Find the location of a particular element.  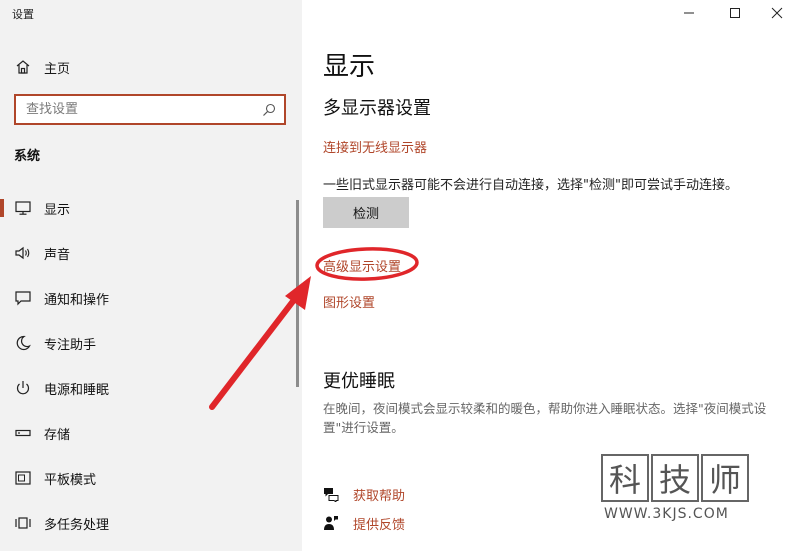

search-icon is located at coordinates (269, 110).